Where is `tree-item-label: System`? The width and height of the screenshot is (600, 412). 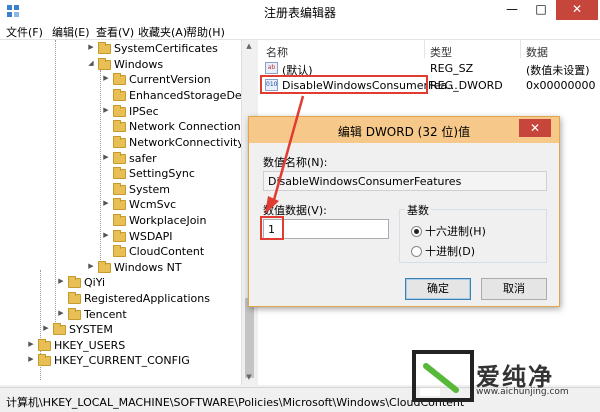
tree-item-label: System is located at coordinates (150, 189).